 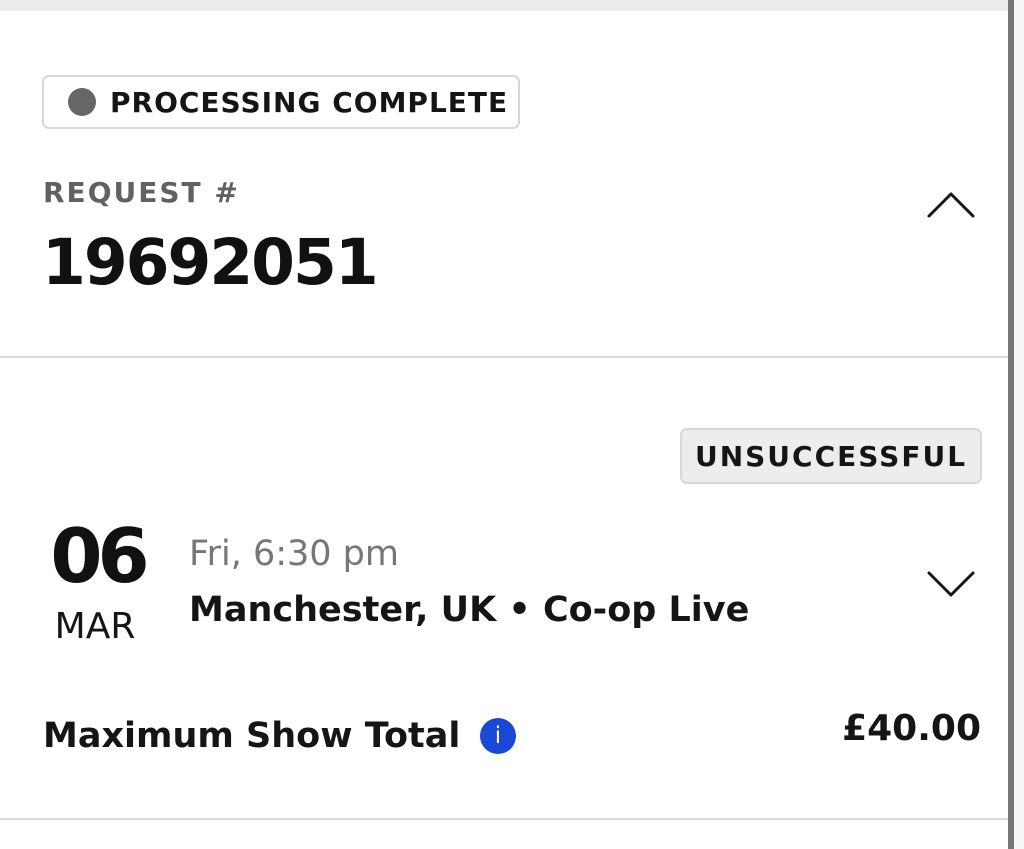 What do you see at coordinates (210, 262) in the screenshot?
I see `request-number: 19692051` at bounding box center [210, 262].